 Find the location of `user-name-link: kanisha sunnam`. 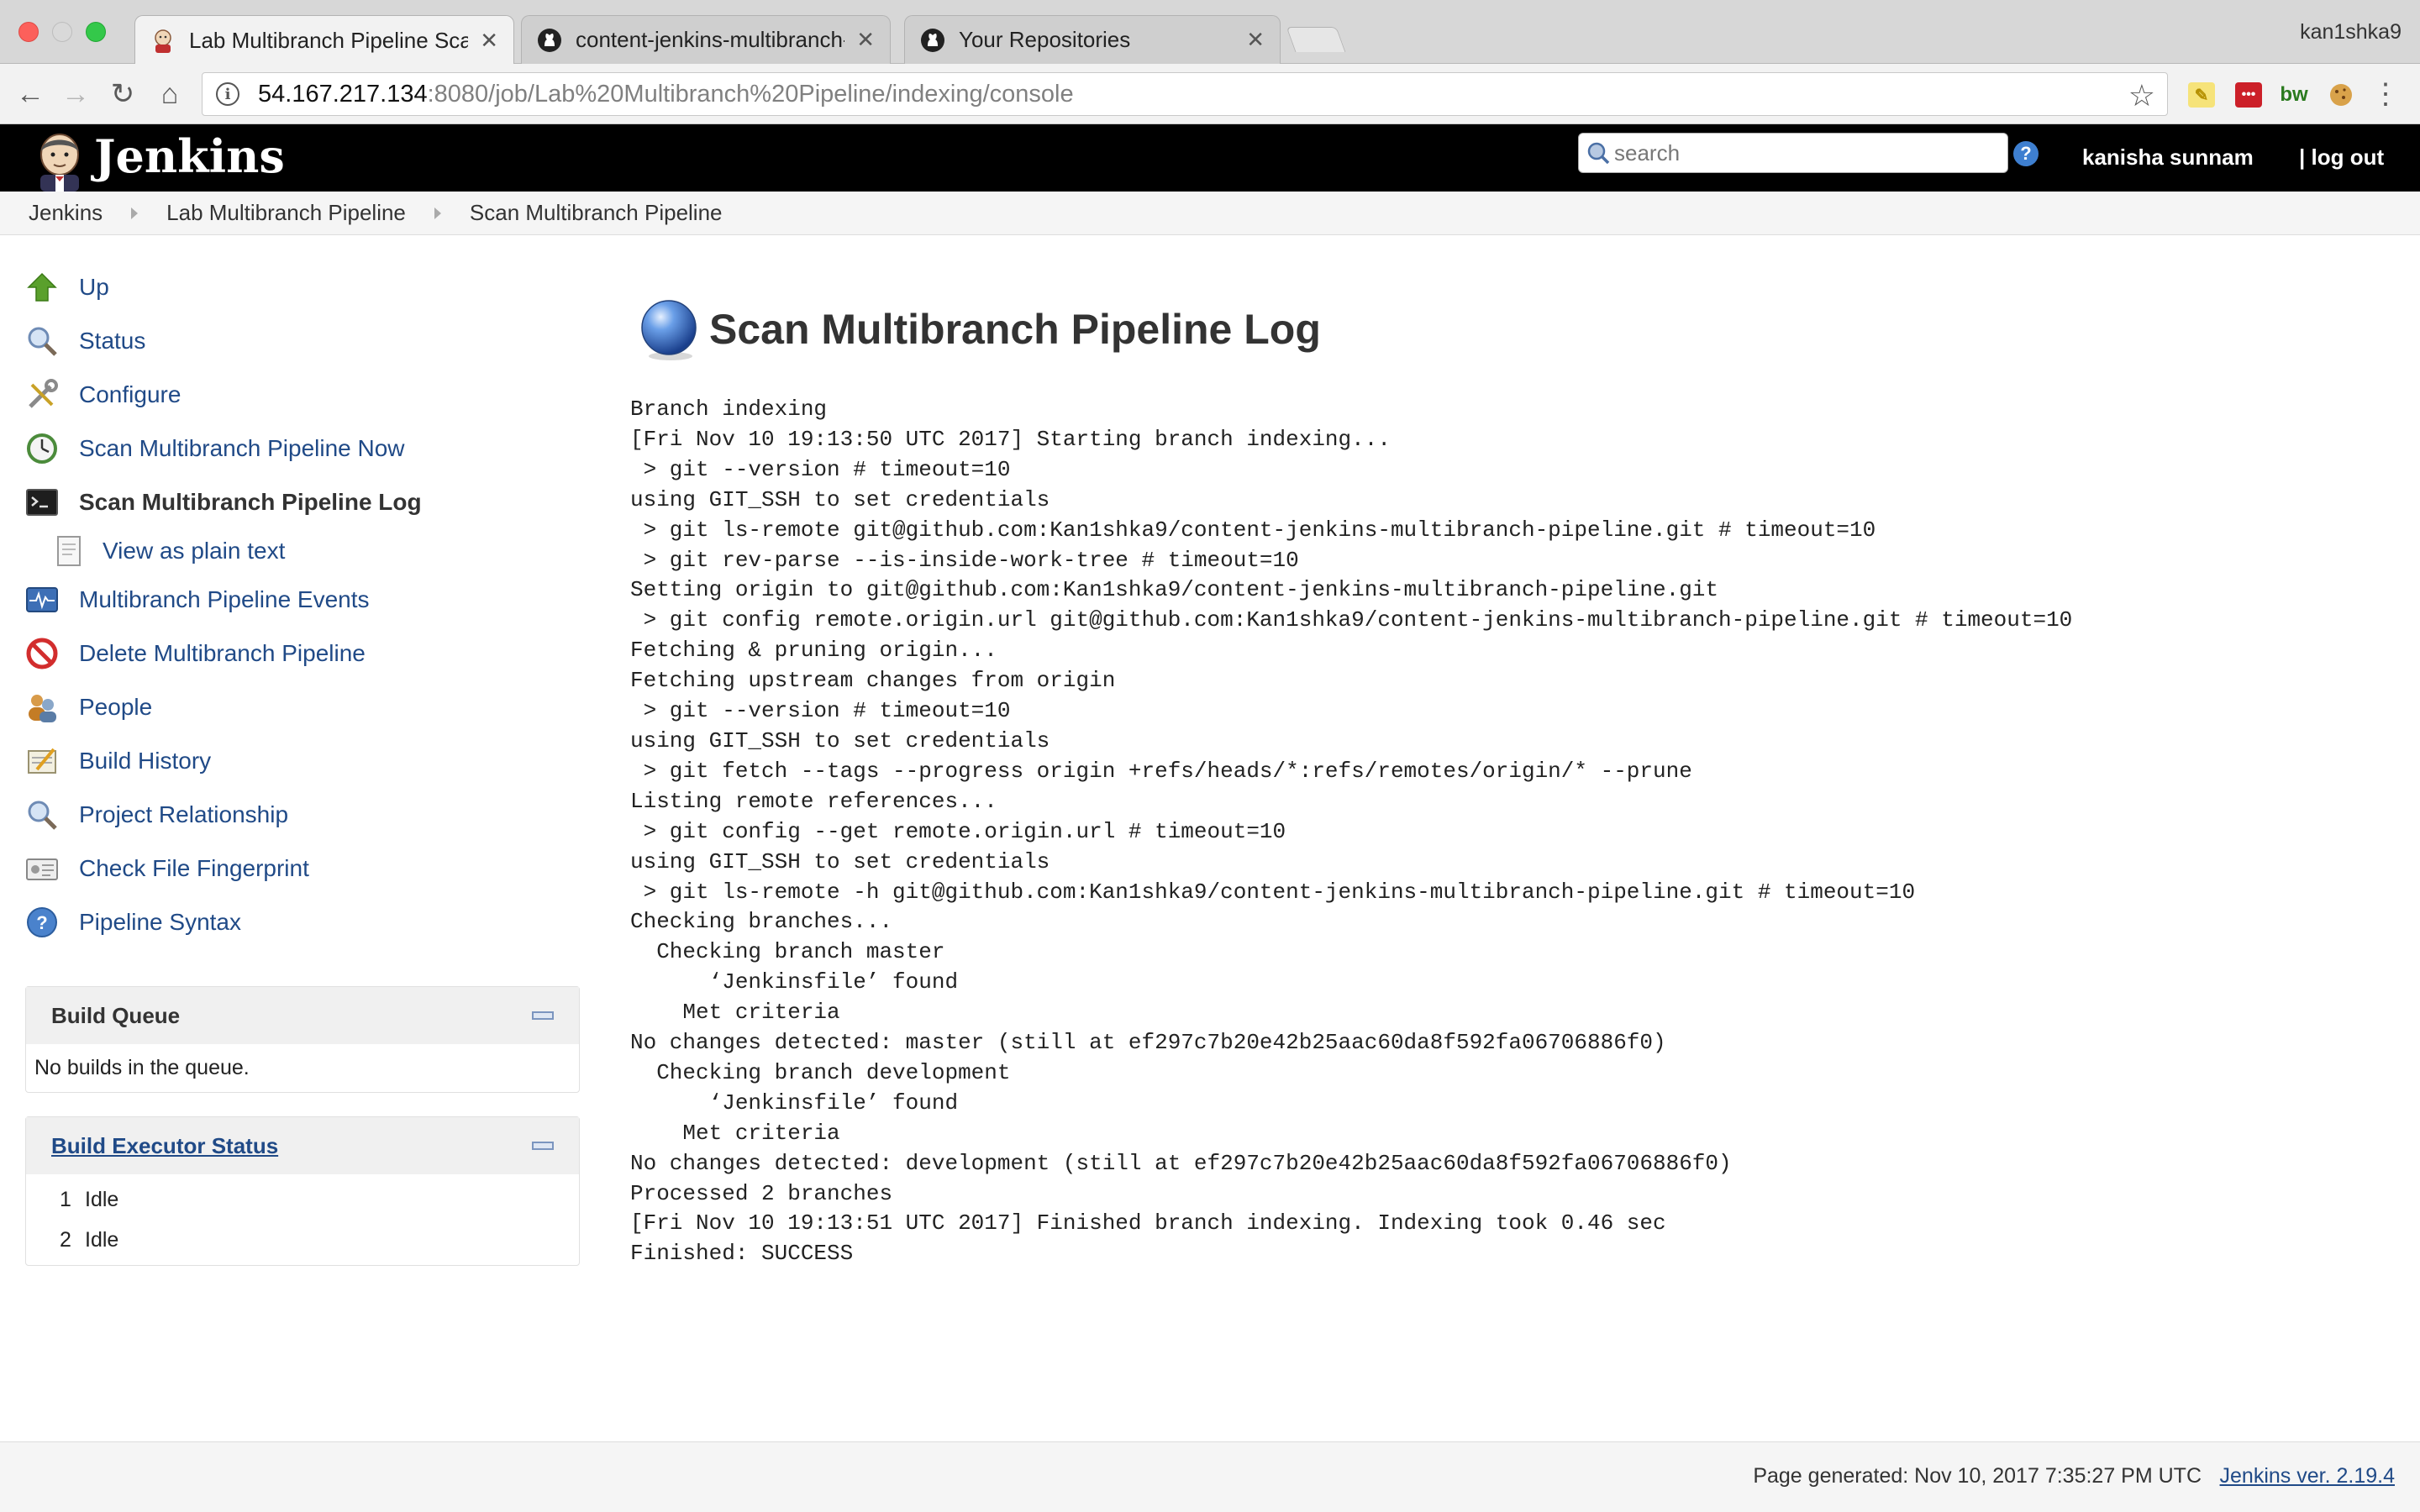

user-name-link: kanisha sunnam is located at coordinates (2168, 157).